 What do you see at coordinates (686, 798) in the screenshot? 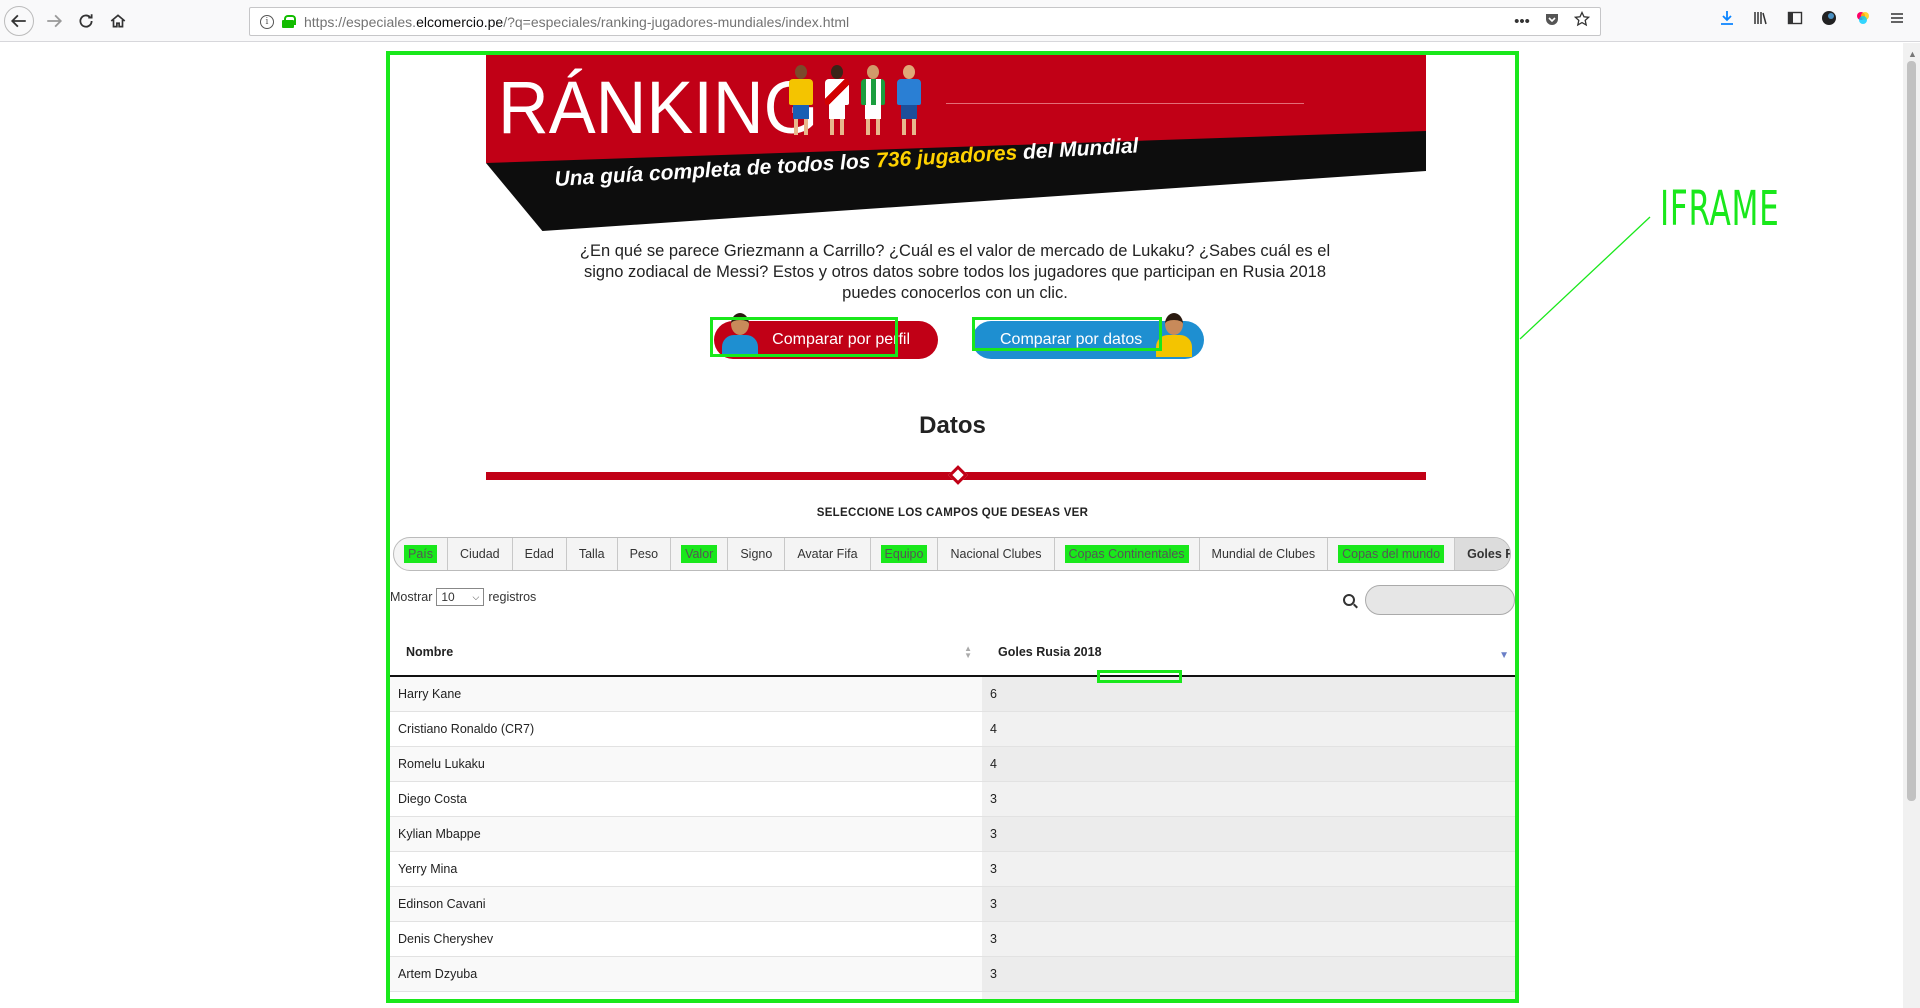
I see `player-name-cell: Diego Costa` at bounding box center [686, 798].